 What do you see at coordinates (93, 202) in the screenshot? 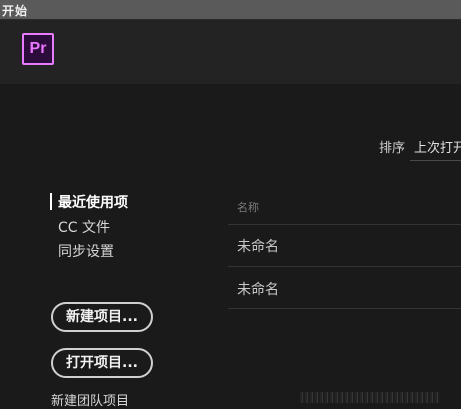
I see `nav-item-recent: 最近使用项` at bounding box center [93, 202].